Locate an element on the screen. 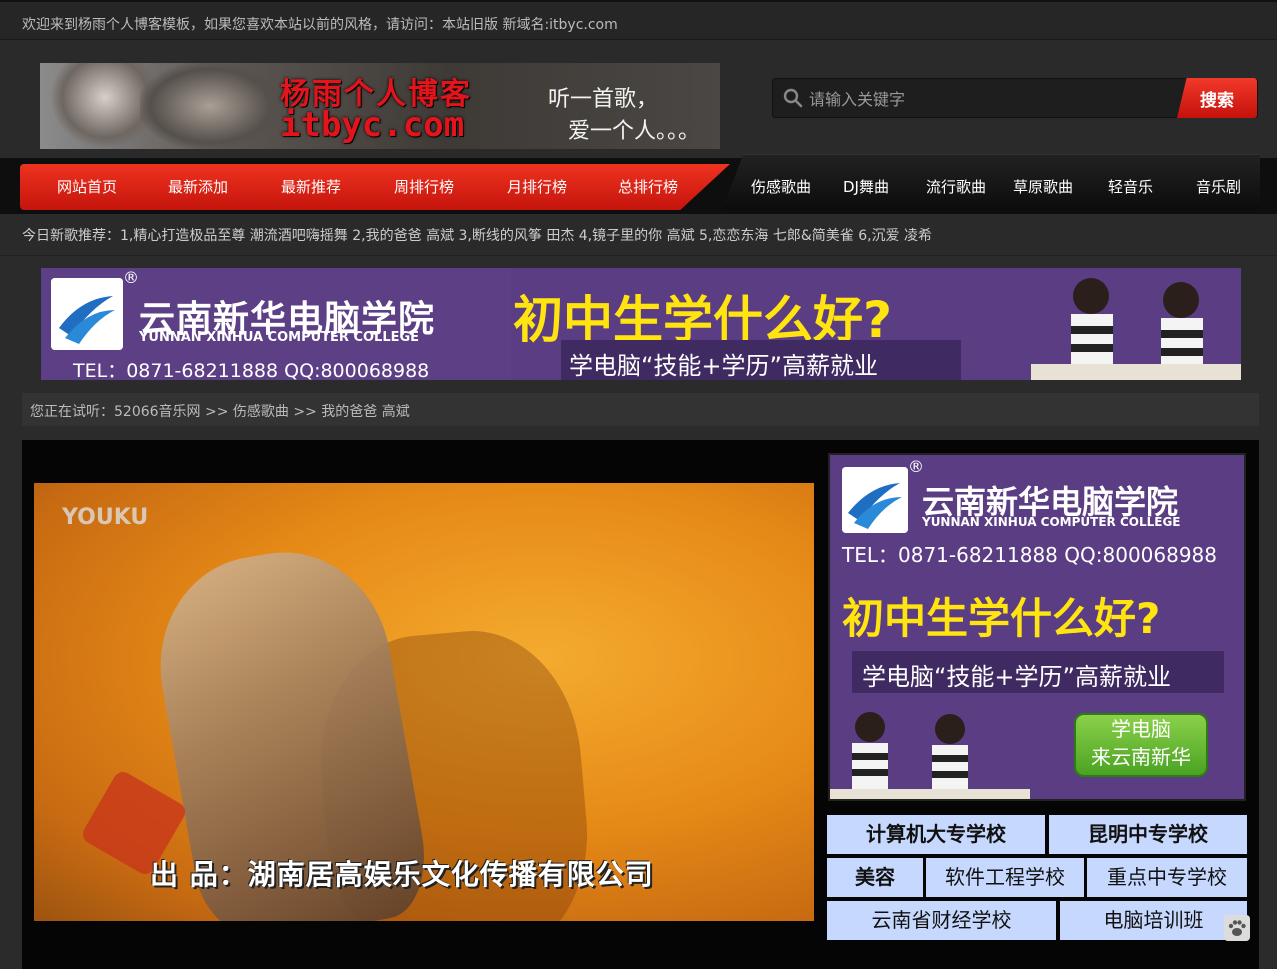 This screenshot has width=1277, height=969. nav-item-sad-songs: 伤感歌曲 is located at coordinates (781, 186).